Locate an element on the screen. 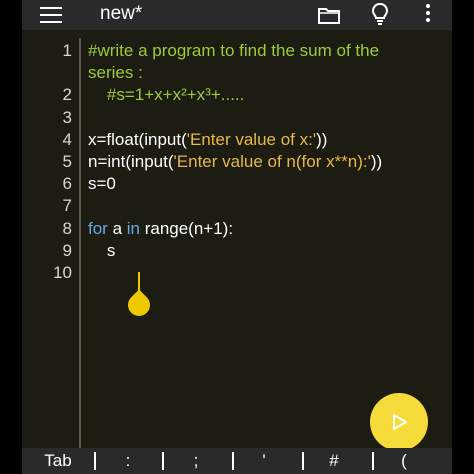 Image resolution: width=474 pixels, height=474 pixels. code-token: 'Enter value of x:' is located at coordinates (251, 139).